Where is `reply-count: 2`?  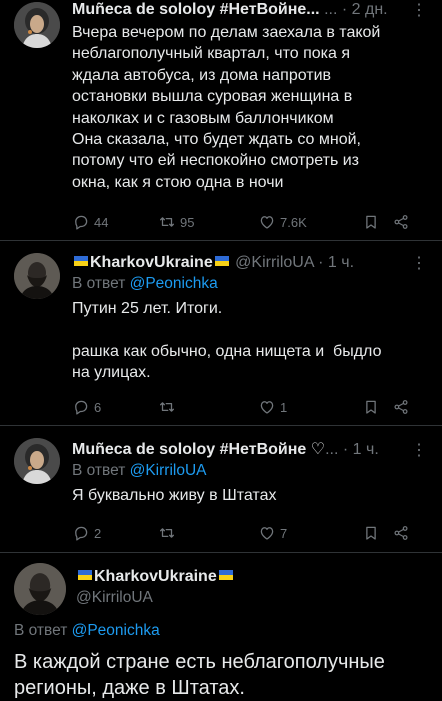
reply-count: 2 is located at coordinates (98, 533).